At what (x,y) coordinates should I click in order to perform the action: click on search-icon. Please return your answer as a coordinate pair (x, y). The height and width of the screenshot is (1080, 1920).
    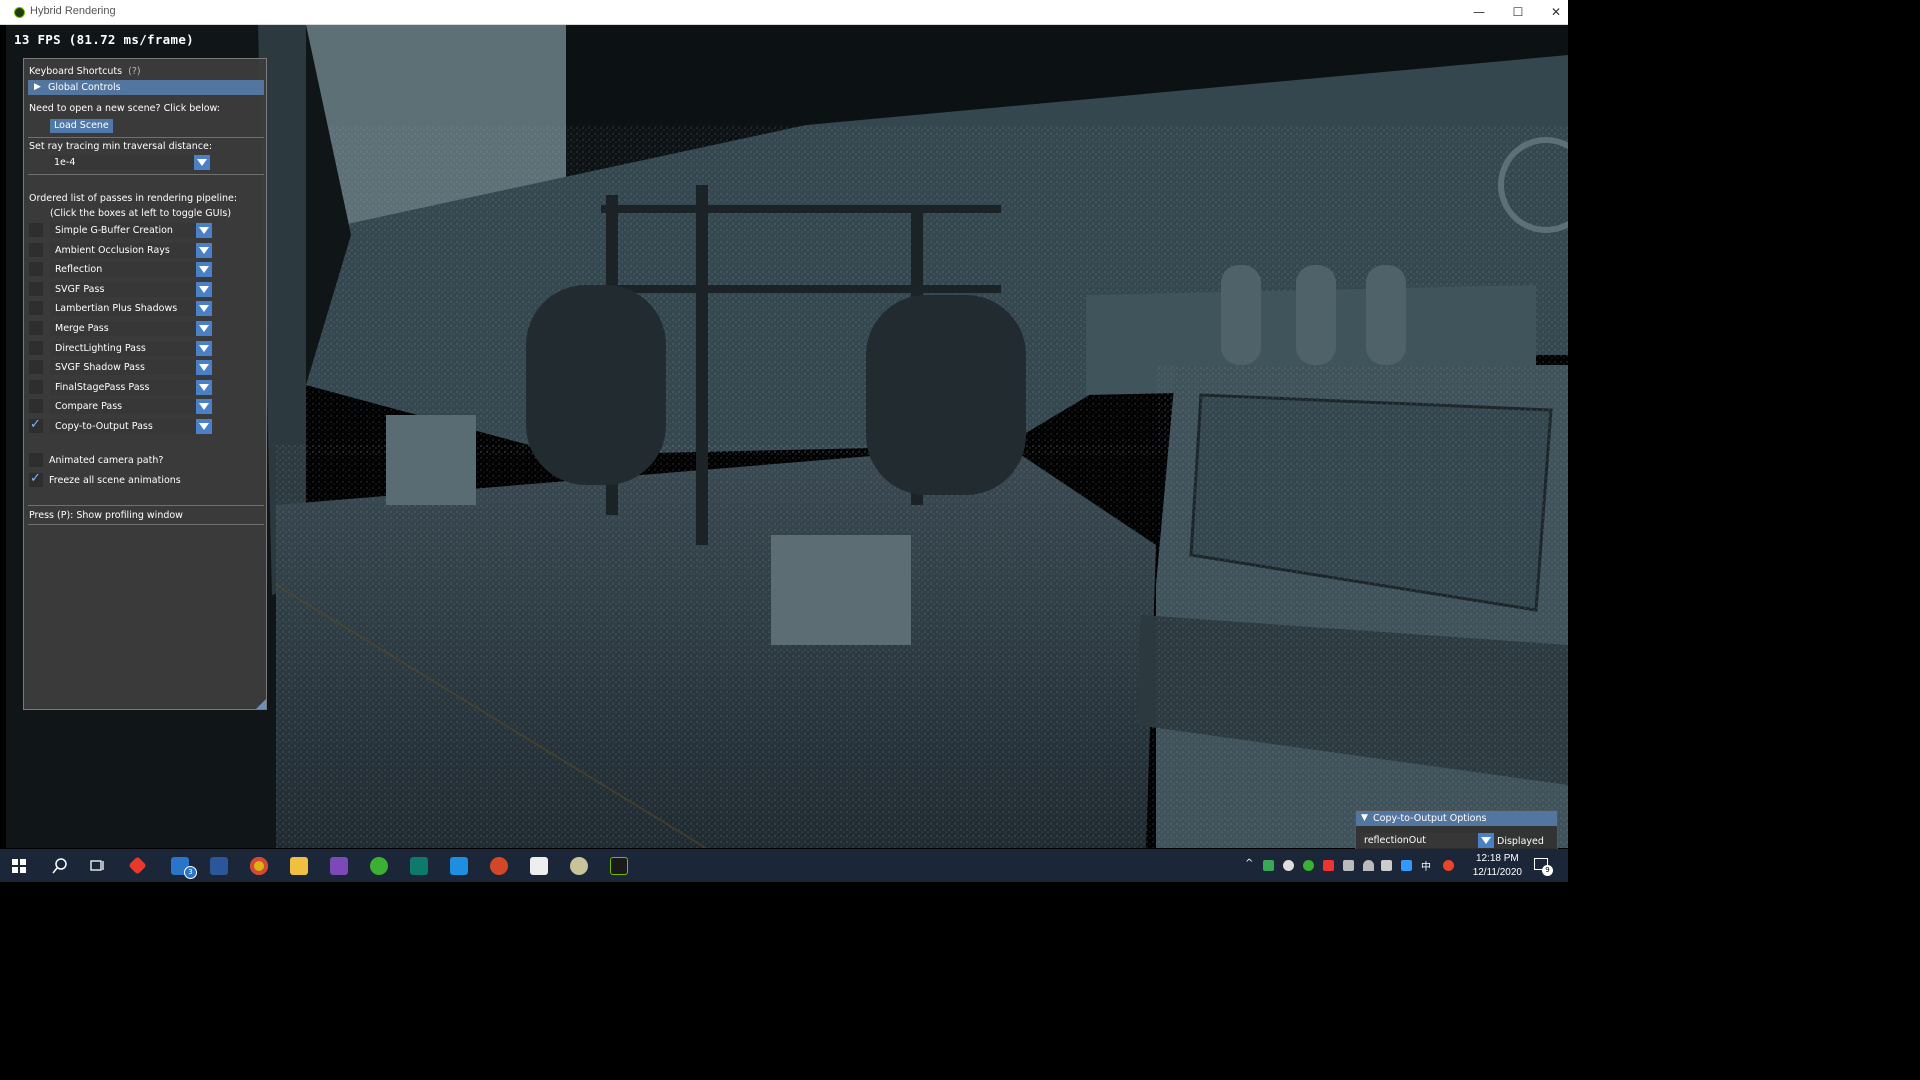
    Looking at the image, I should click on (60, 866).